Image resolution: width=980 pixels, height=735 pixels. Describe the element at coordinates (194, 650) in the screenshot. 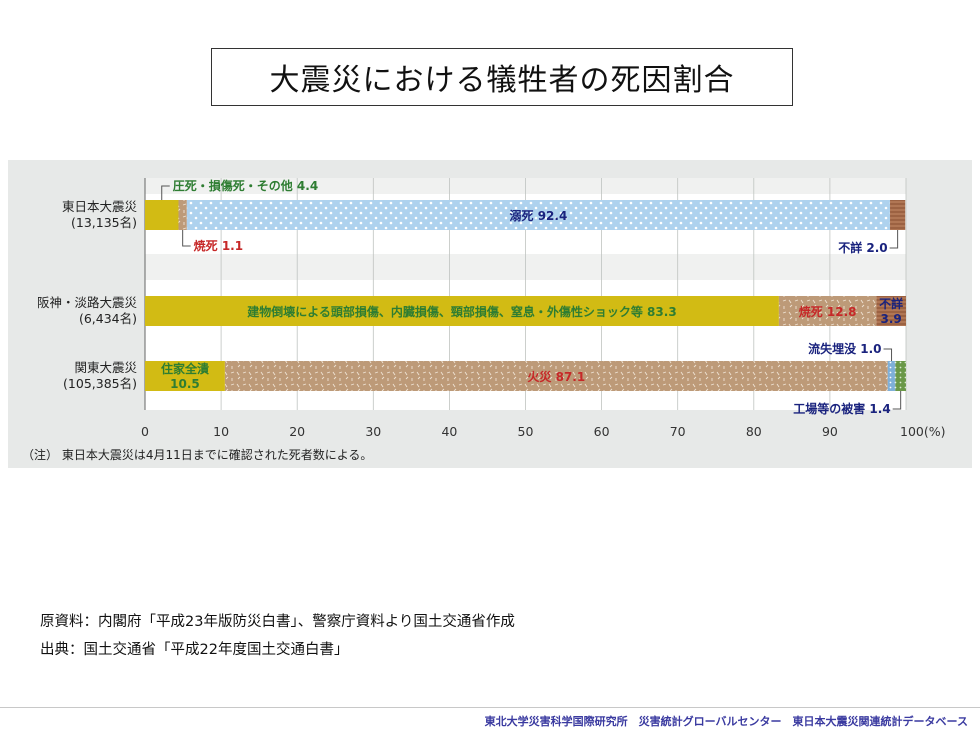

I see `source-line-publication: 出典：国土交通省「平成22年度国土交通白書」` at that location.